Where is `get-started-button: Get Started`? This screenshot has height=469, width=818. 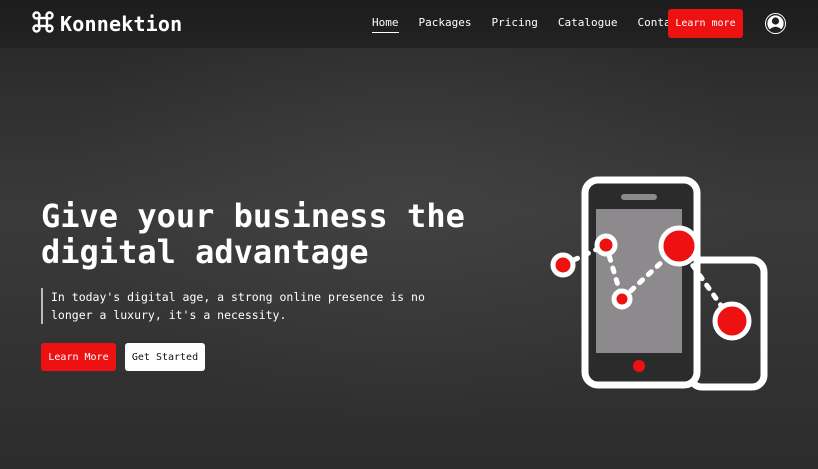
get-started-button: Get Started is located at coordinates (165, 357).